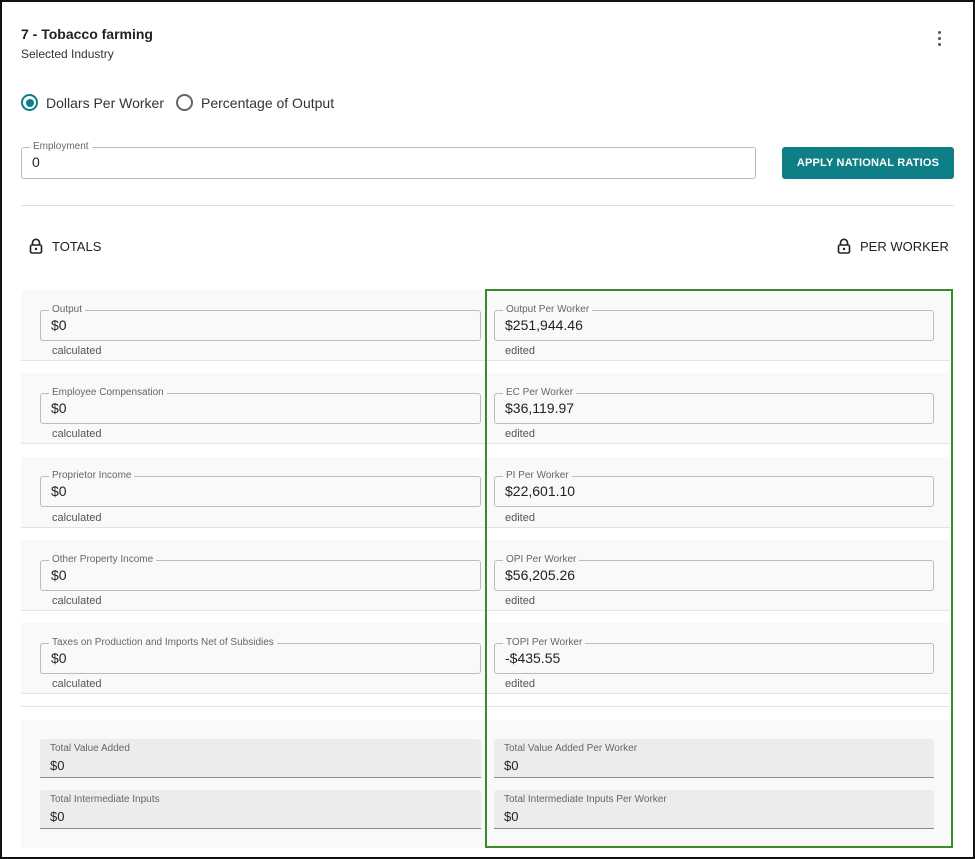 The width and height of the screenshot is (975, 859). I want to click on other-property-income-total-field: Other Property Income $0, so click(260, 572).